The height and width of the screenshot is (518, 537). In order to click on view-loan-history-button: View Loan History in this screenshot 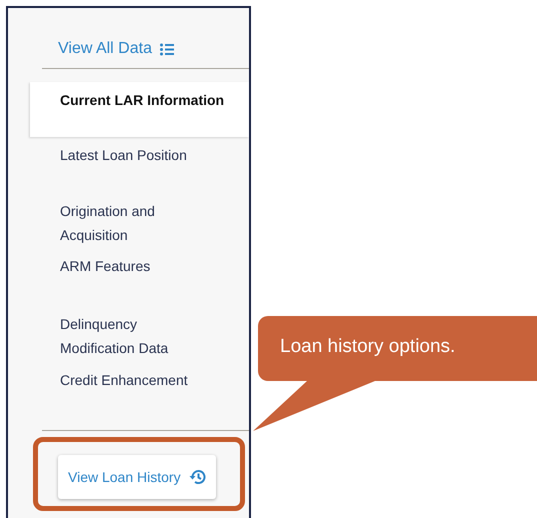, I will do `click(137, 477)`.